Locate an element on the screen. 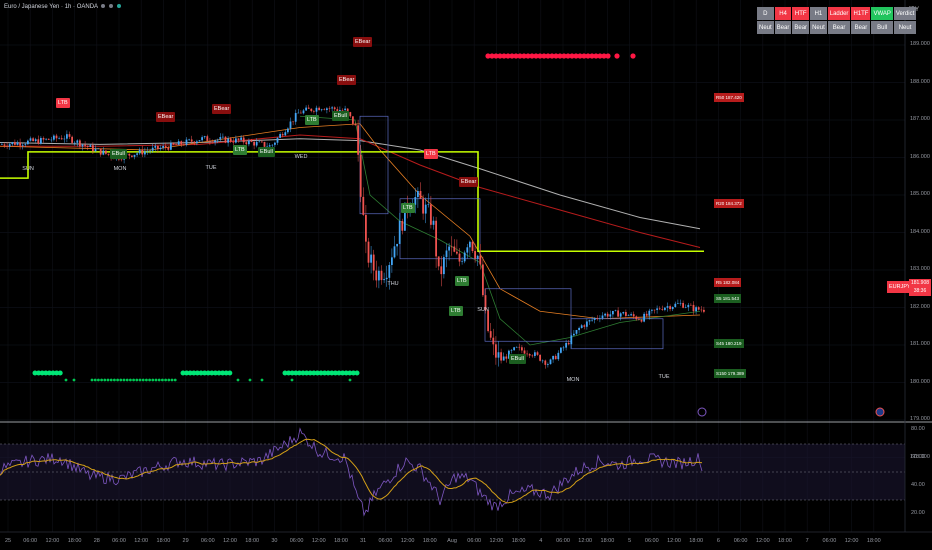  rsi-axis-label: 20.00 is located at coordinates (918, 513).